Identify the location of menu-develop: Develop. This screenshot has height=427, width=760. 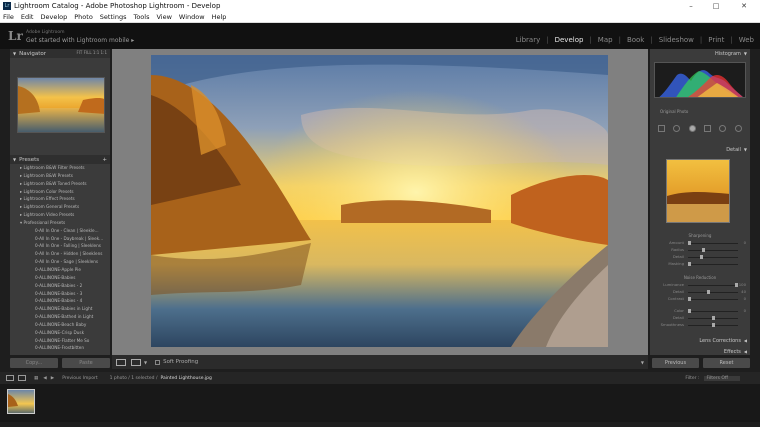
(53, 17).